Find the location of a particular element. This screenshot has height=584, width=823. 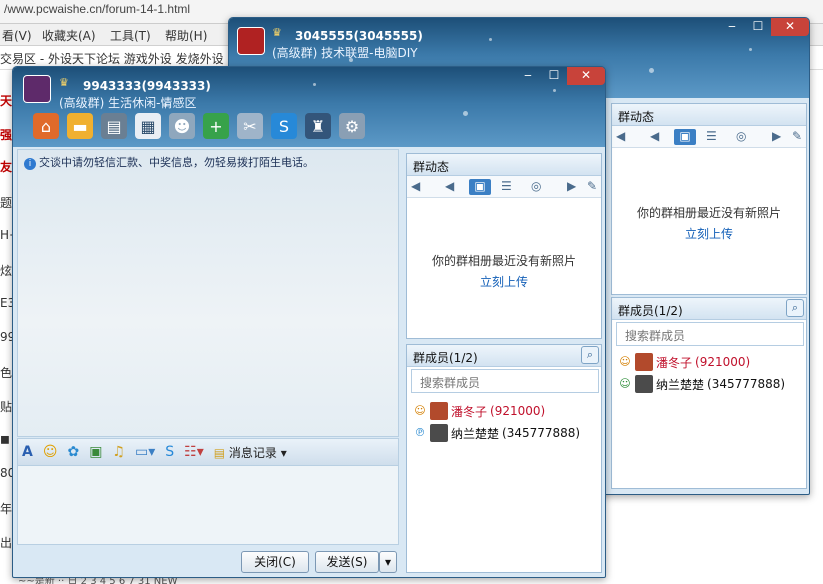

address-text: www.pcwaishe.cn/forum-14-1.html is located at coordinates (99, 9).